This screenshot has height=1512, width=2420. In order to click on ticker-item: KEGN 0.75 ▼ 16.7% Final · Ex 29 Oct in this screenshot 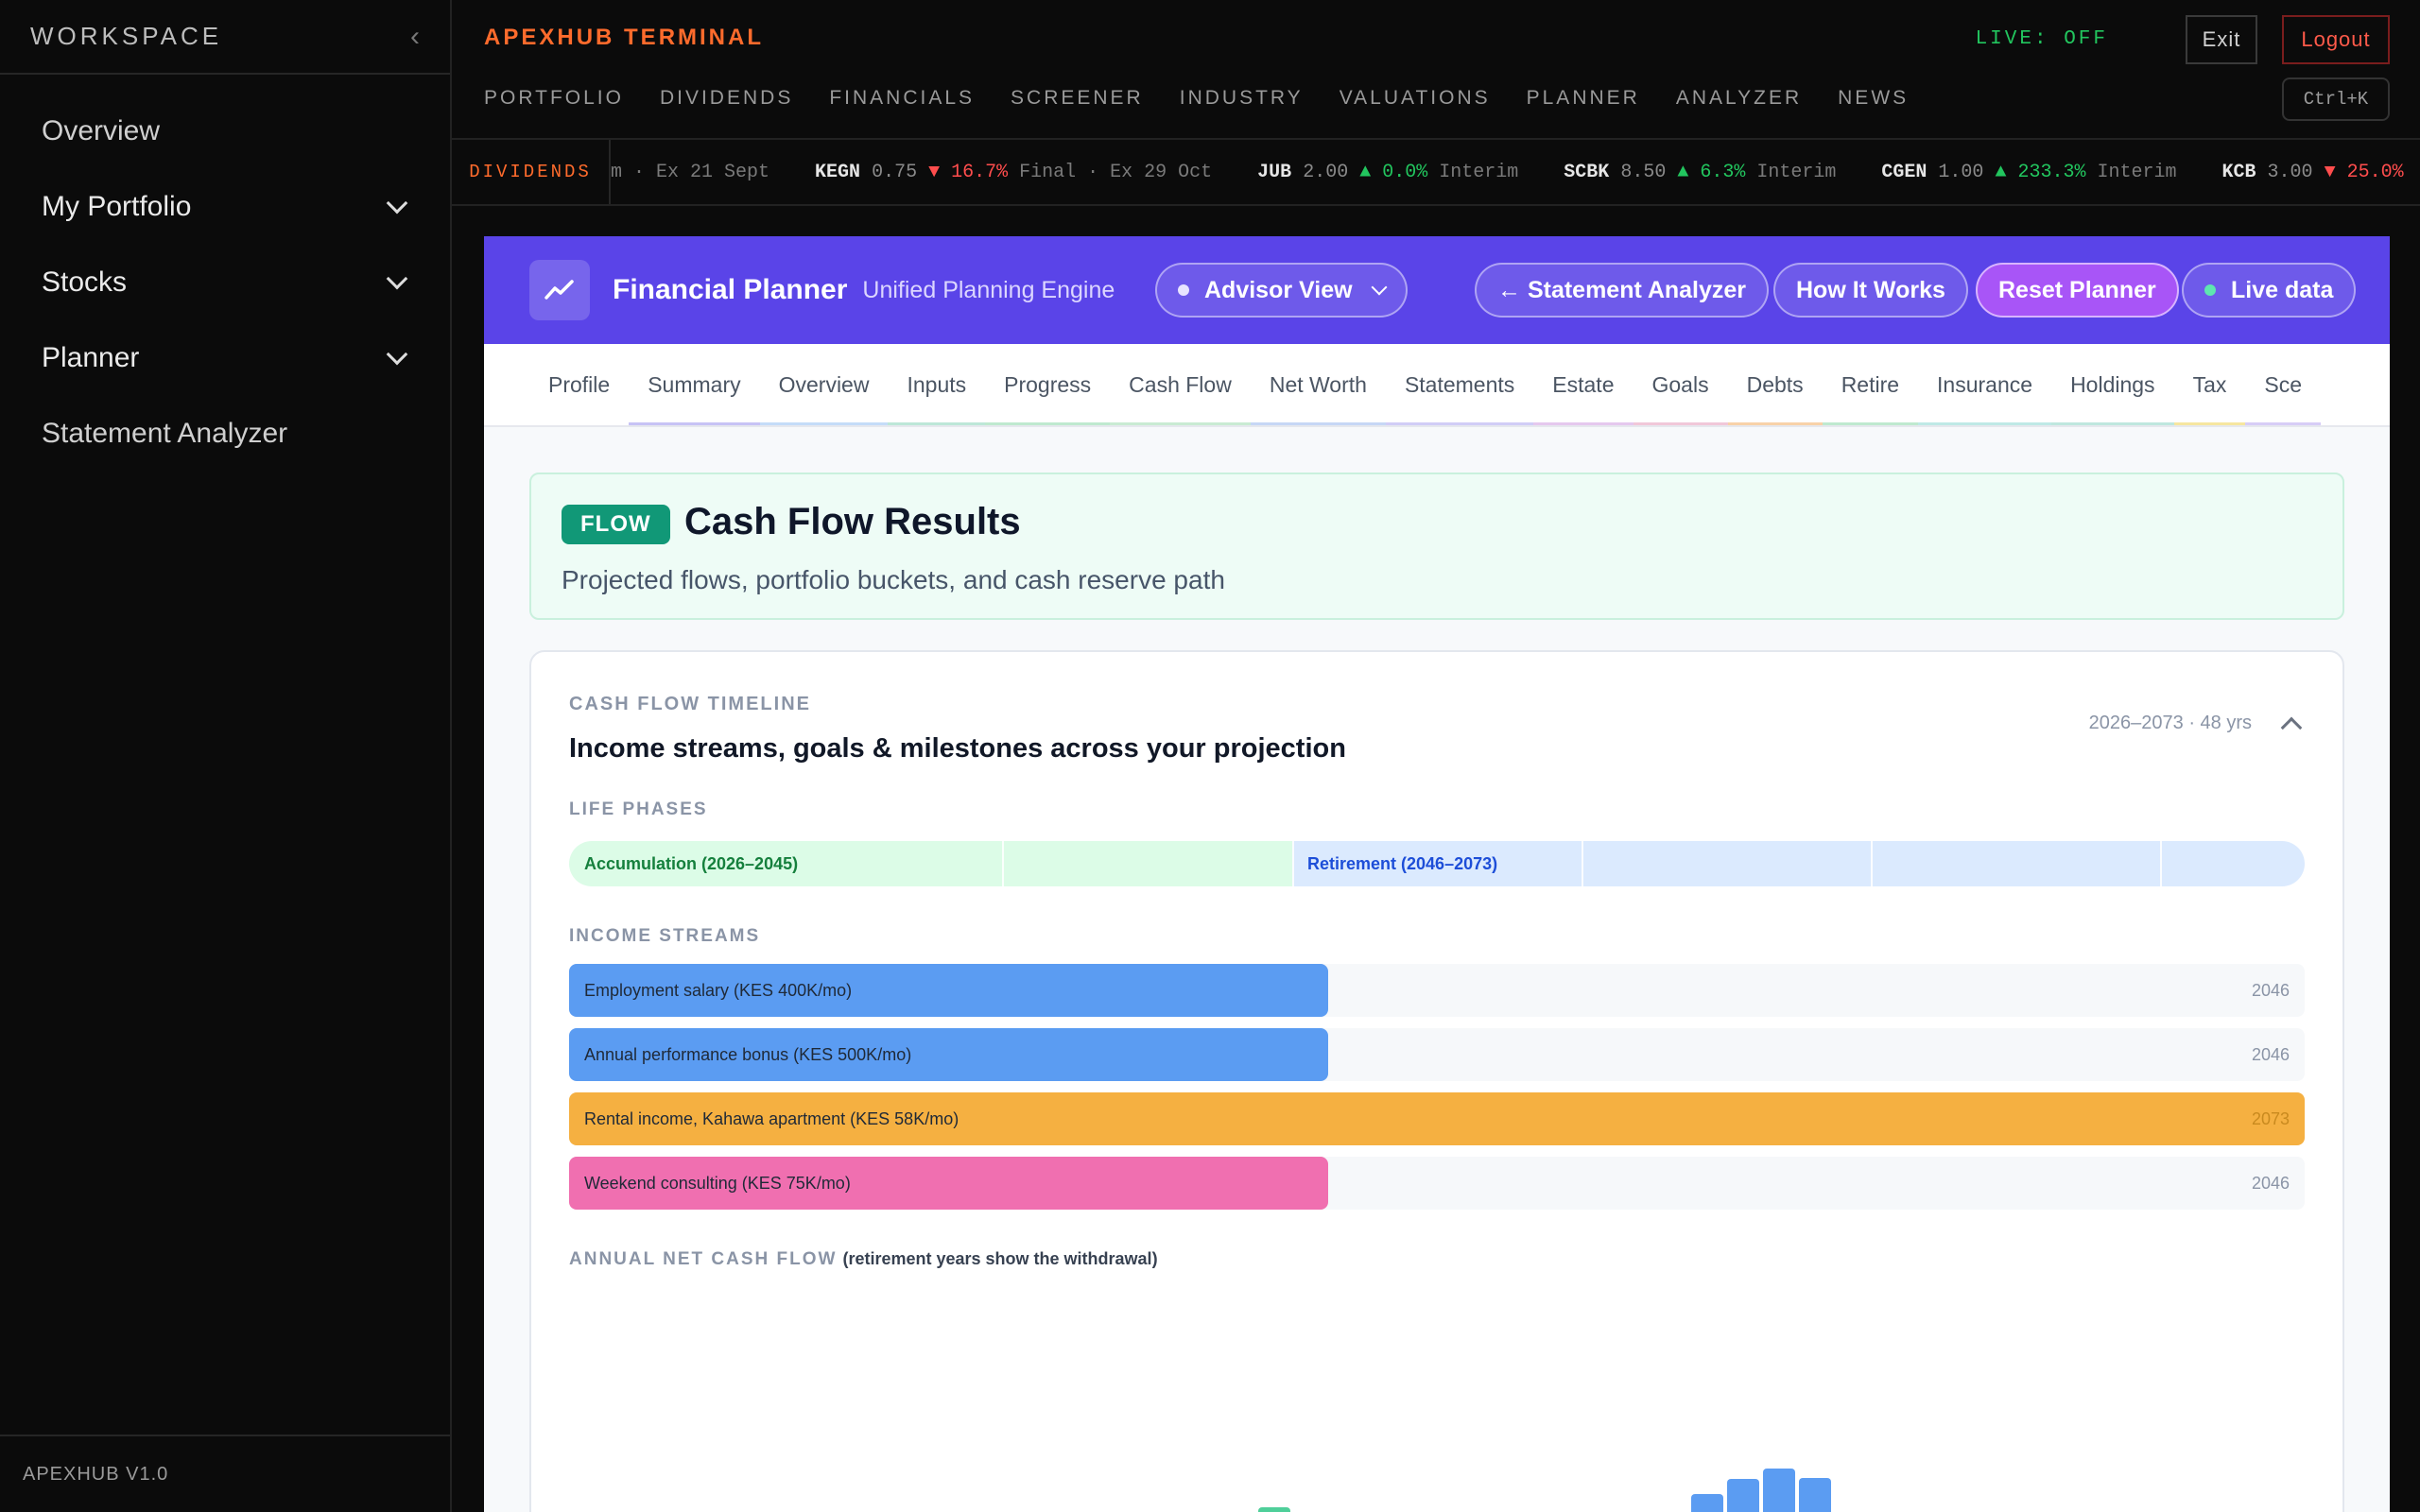, I will do `click(1013, 172)`.